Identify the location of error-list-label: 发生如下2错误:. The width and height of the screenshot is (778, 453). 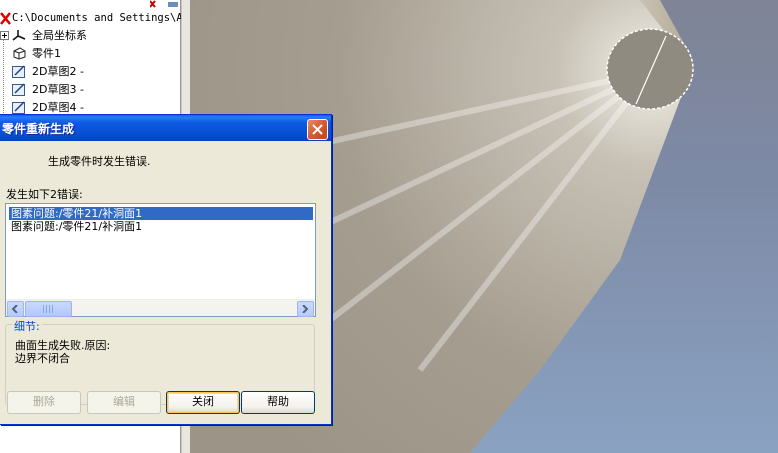
(44, 194).